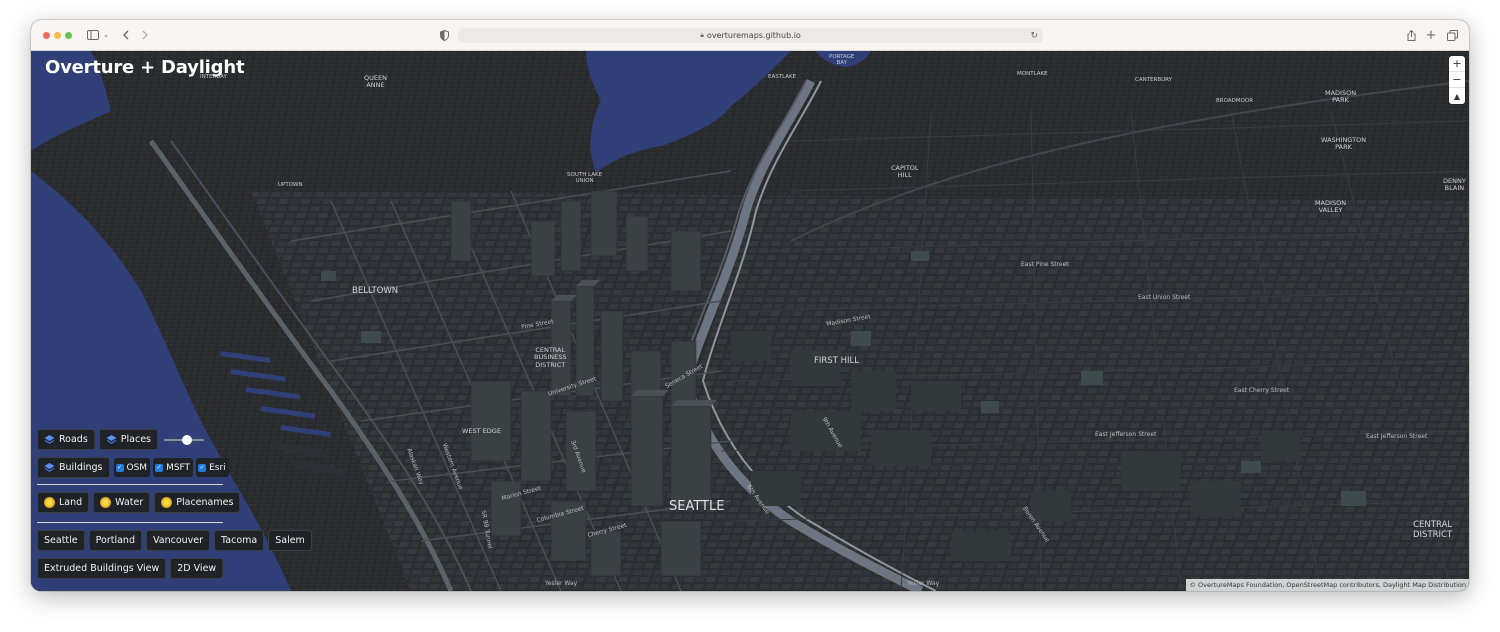 The height and width of the screenshot is (632, 1500). I want to click on buildings-label: Buildings, so click(81, 467).